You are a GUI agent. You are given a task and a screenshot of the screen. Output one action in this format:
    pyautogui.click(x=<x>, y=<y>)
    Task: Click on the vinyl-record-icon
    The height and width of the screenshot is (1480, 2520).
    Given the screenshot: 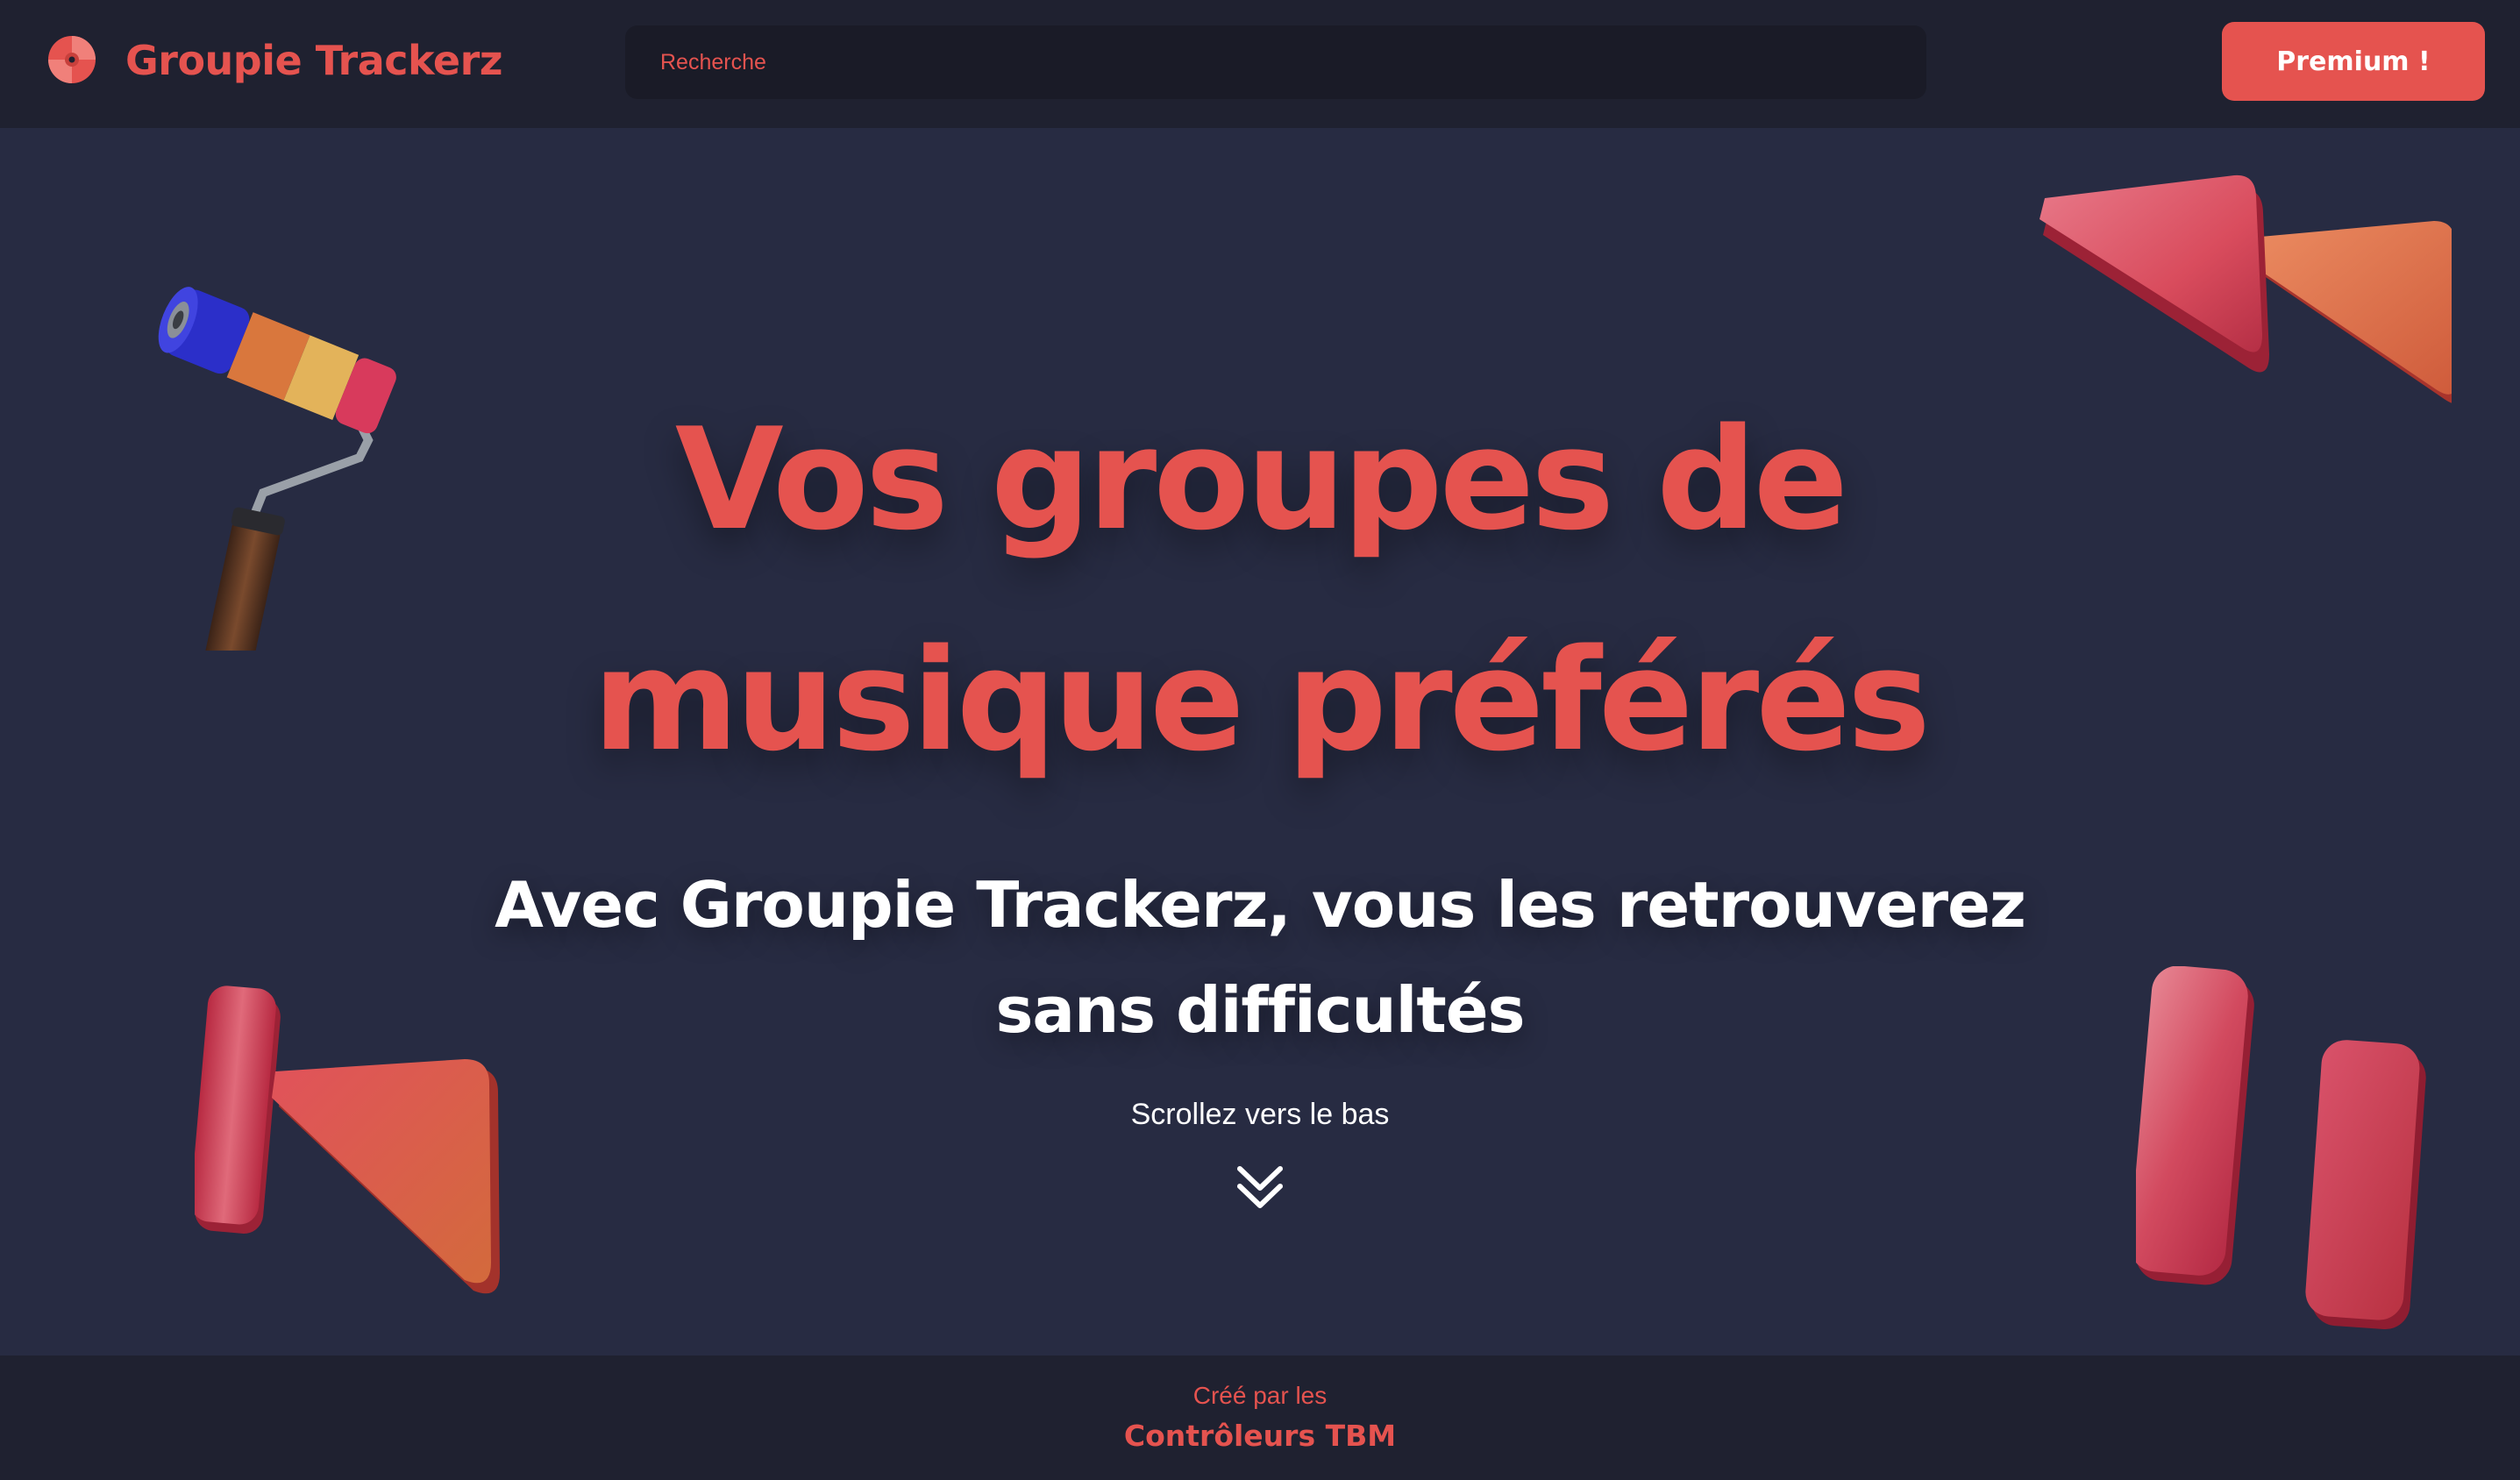 What is the action you would take?
    pyautogui.click(x=71, y=59)
    